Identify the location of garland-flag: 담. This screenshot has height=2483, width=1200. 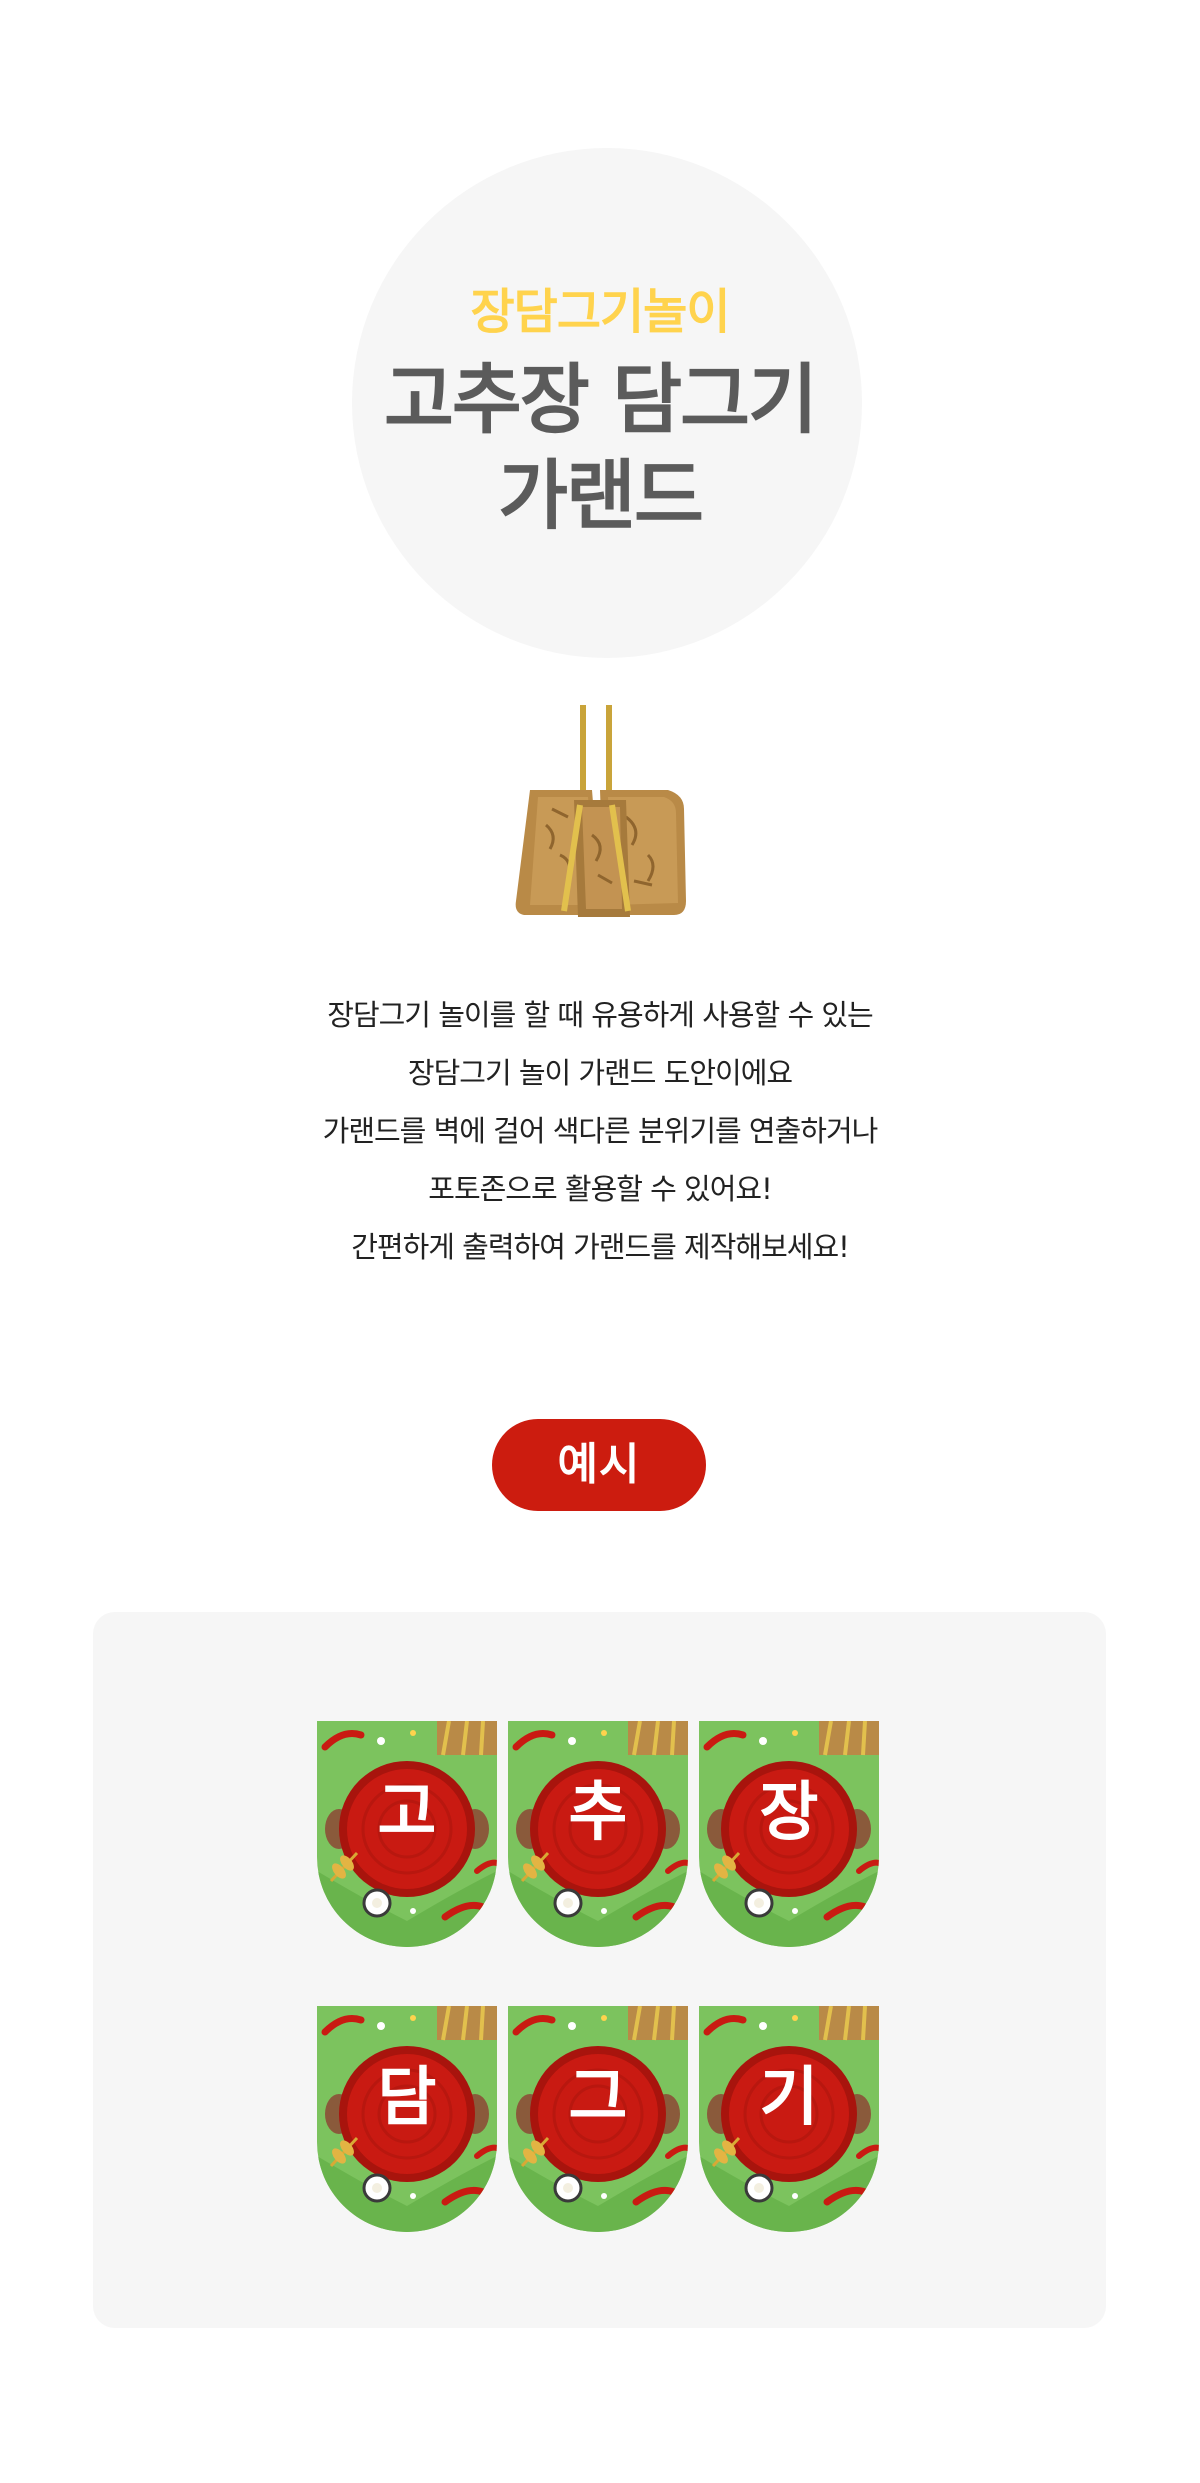
(407, 2119).